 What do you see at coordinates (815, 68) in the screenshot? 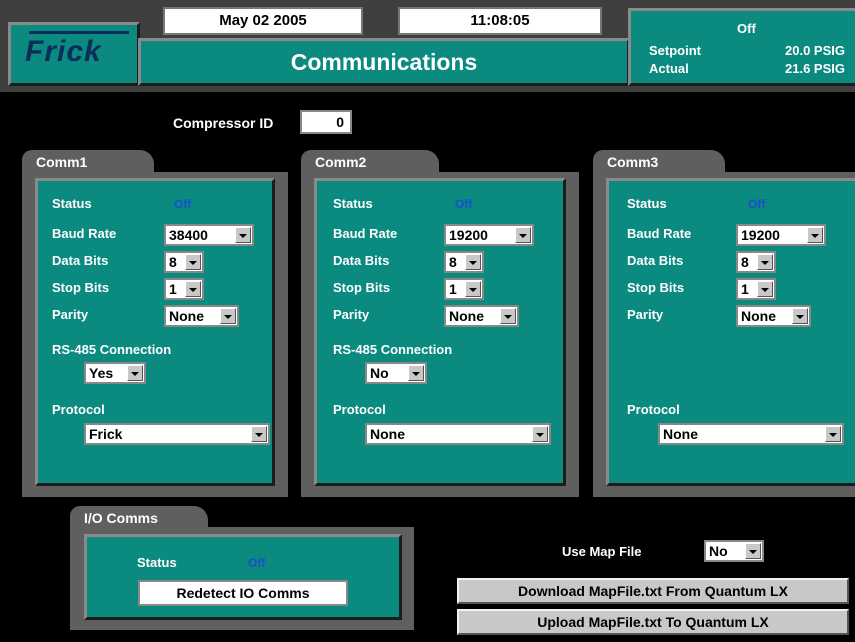
I see `actual-value: 21.6 PSIG` at bounding box center [815, 68].